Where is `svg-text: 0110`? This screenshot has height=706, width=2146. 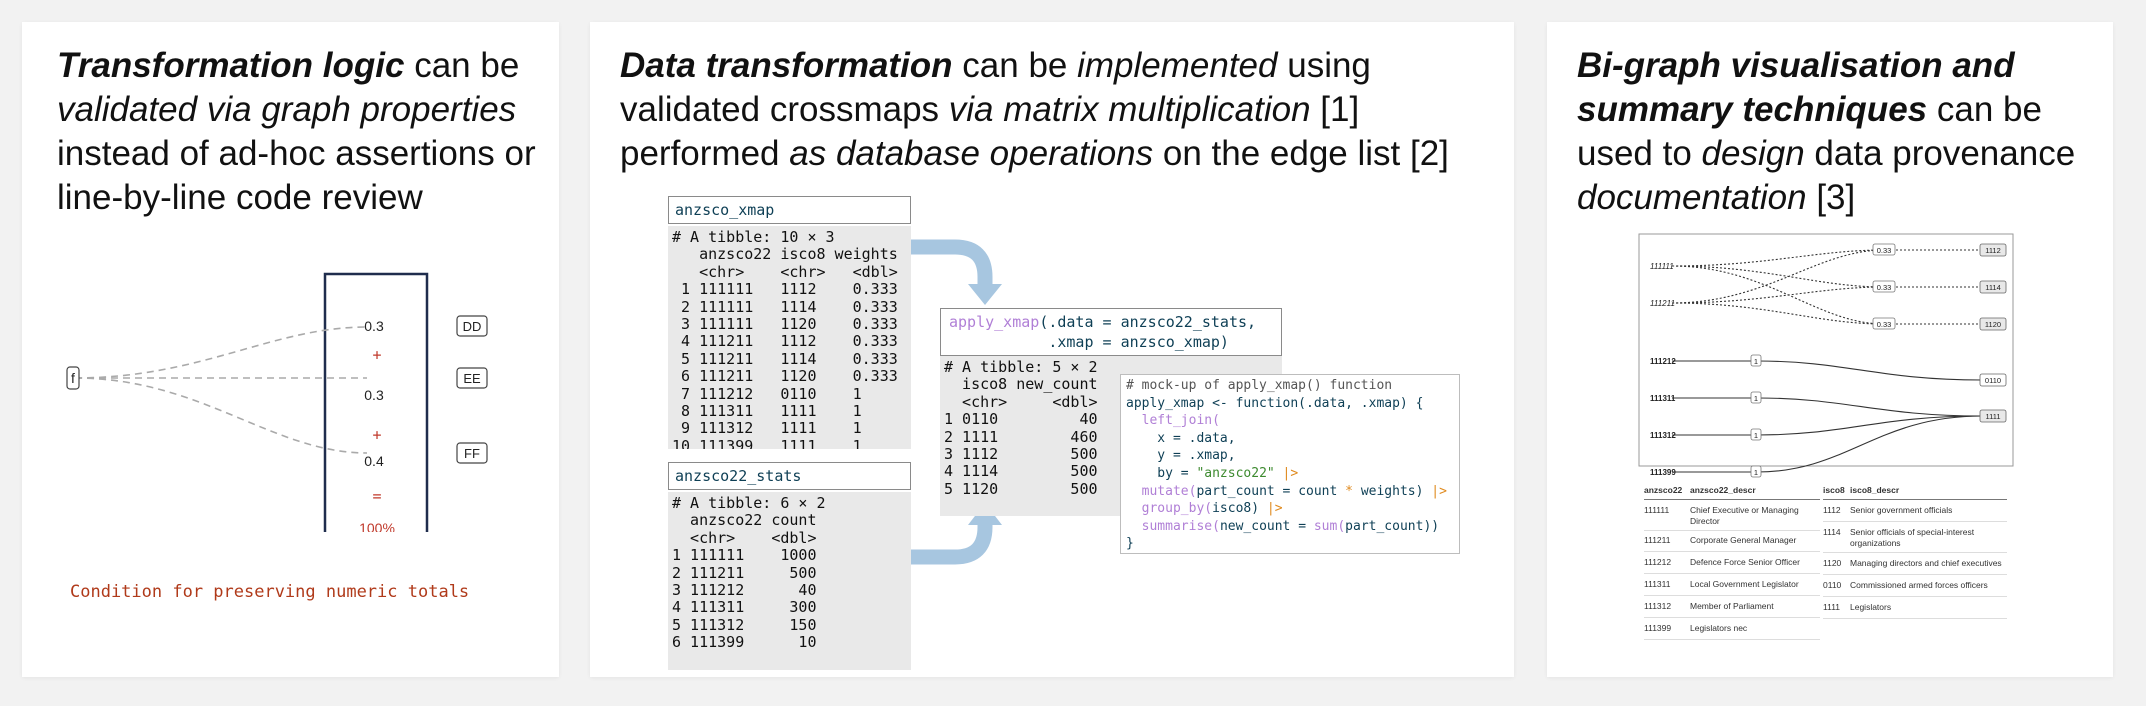
svg-text: 0110 is located at coordinates (1993, 380).